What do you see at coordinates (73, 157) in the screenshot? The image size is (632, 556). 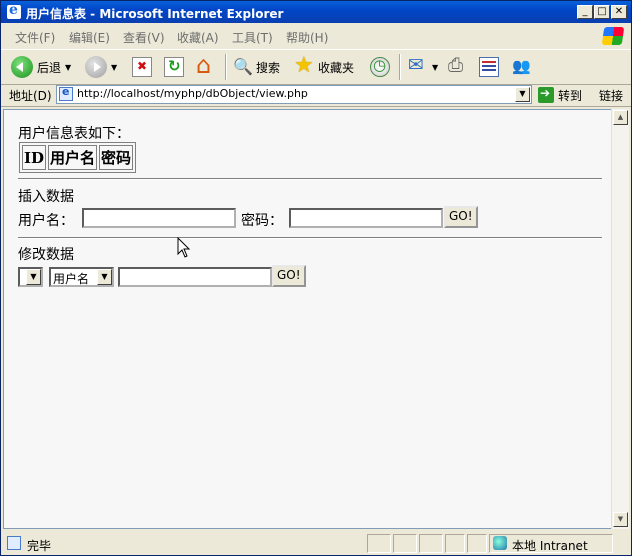 I see `table-header-username: 用户名` at bounding box center [73, 157].